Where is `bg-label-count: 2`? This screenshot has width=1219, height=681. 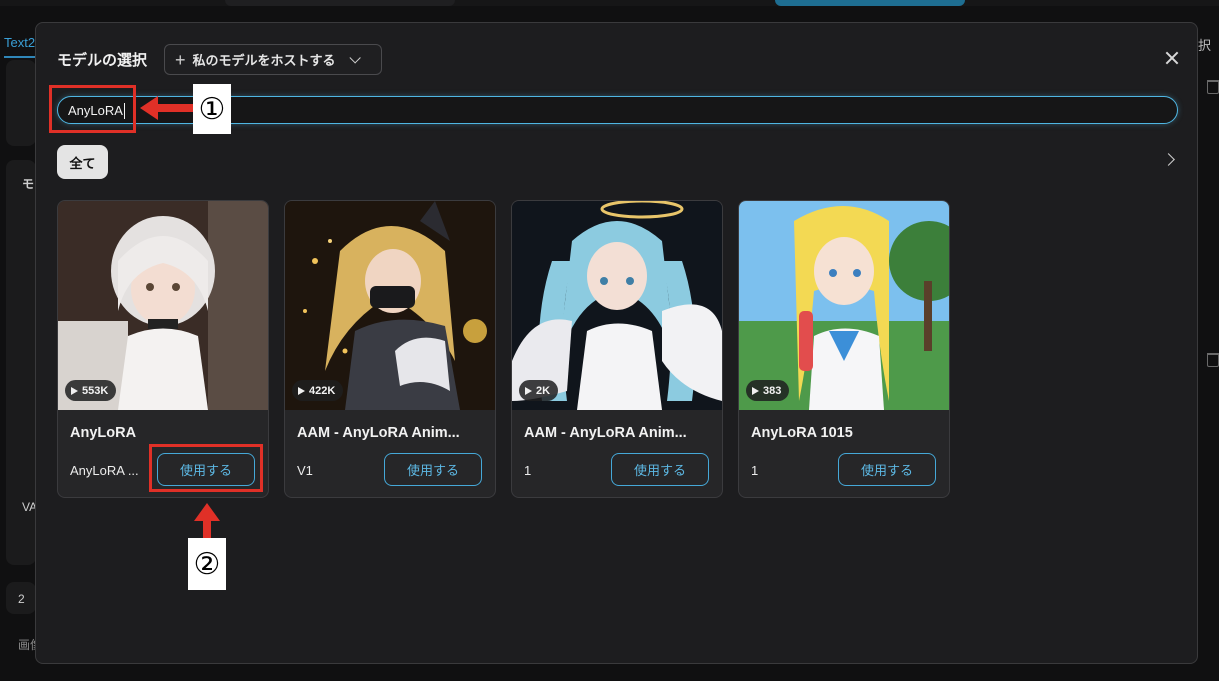 bg-label-count: 2 is located at coordinates (21, 599).